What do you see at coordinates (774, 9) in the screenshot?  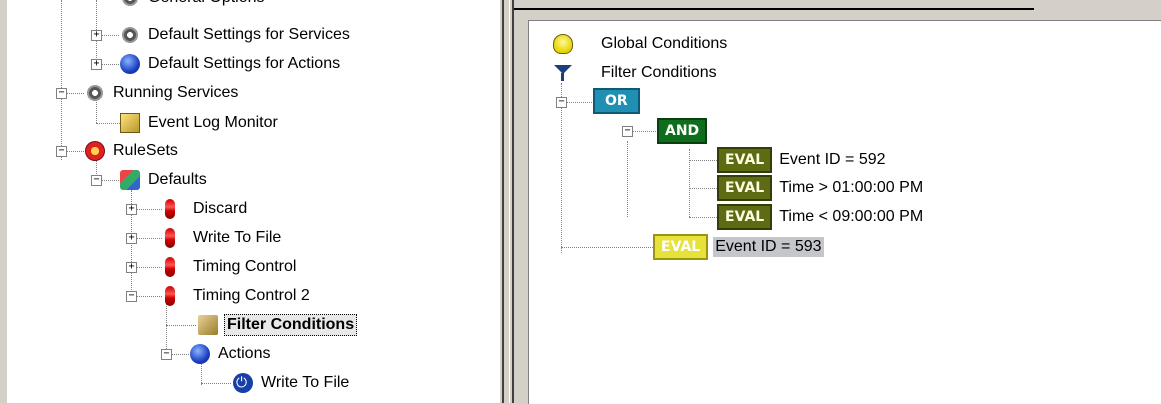 I see `divider` at bounding box center [774, 9].